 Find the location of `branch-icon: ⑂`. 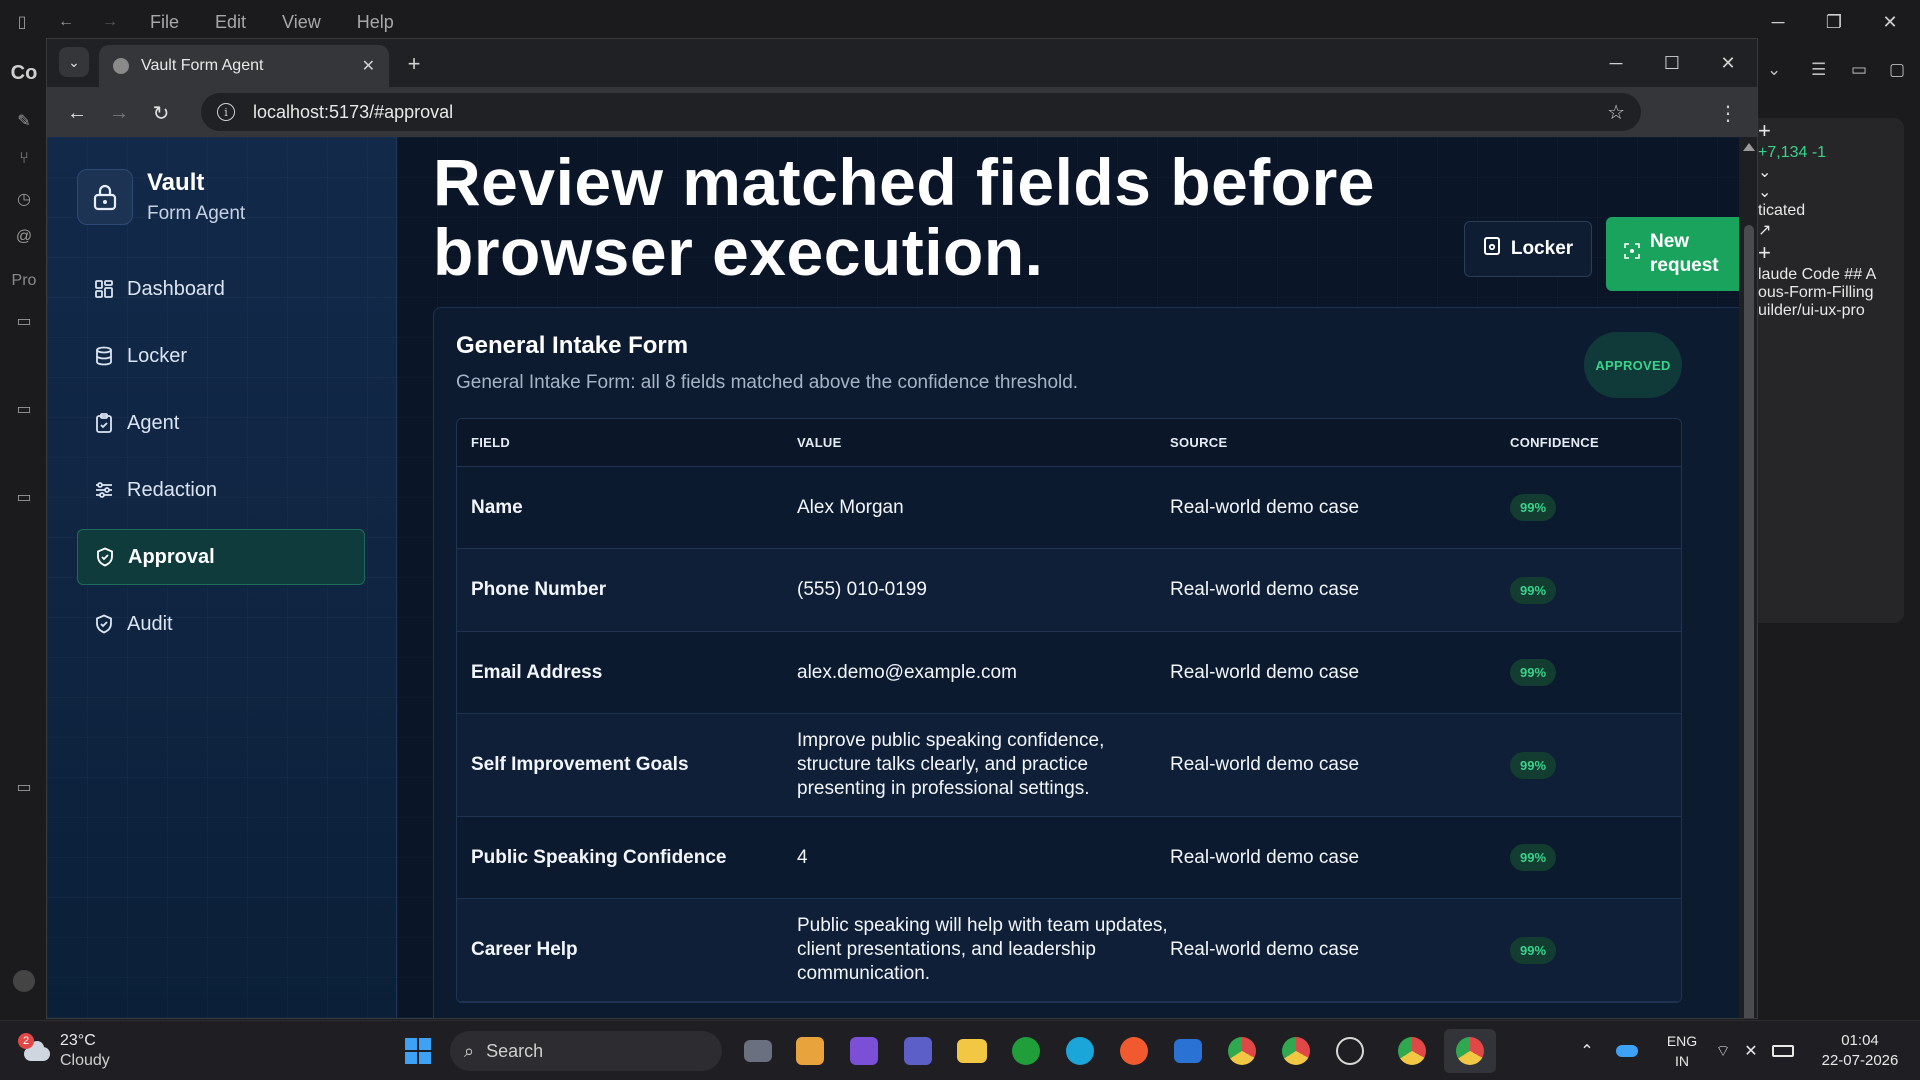

branch-icon: ⑂ is located at coordinates (24, 159).